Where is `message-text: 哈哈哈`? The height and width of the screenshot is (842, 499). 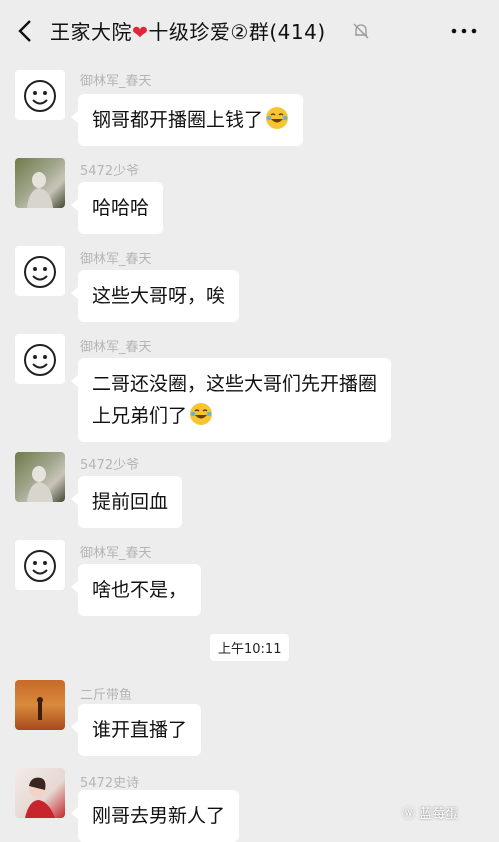 message-text: 哈哈哈 is located at coordinates (121, 208).